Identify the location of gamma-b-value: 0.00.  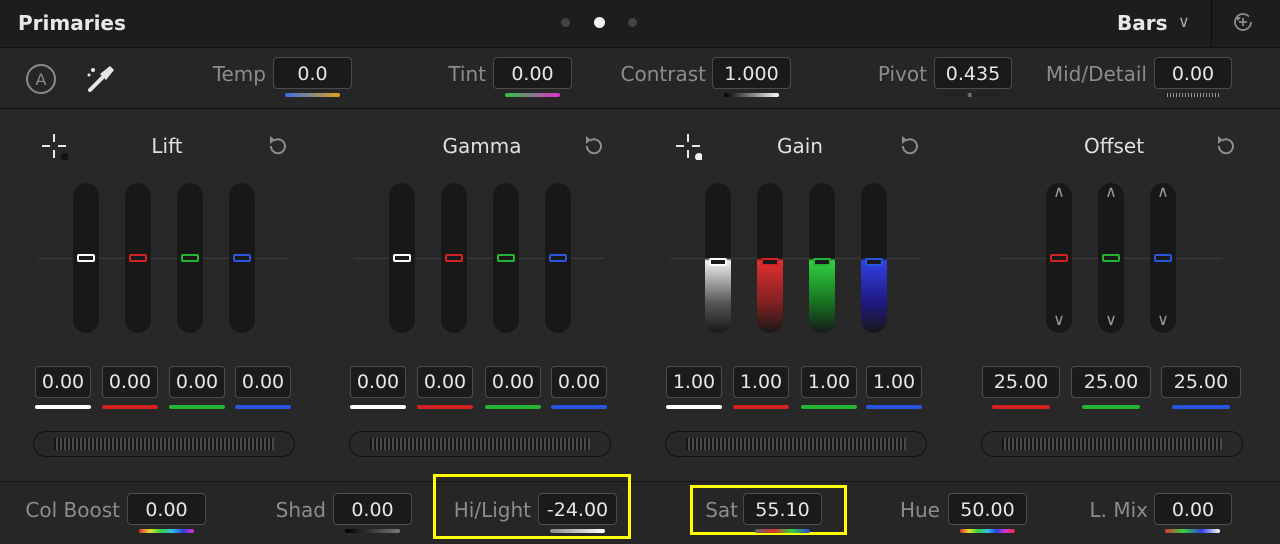
(579, 382).